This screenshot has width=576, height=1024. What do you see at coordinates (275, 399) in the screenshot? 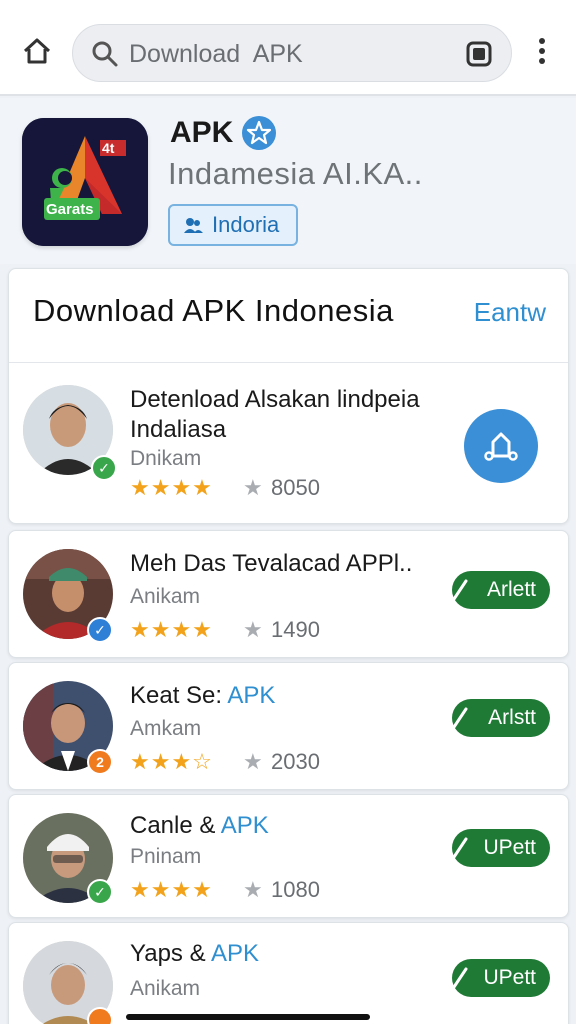
I see `item-title-line1: Detenload Alsakan lindpeia` at bounding box center [275, 399].